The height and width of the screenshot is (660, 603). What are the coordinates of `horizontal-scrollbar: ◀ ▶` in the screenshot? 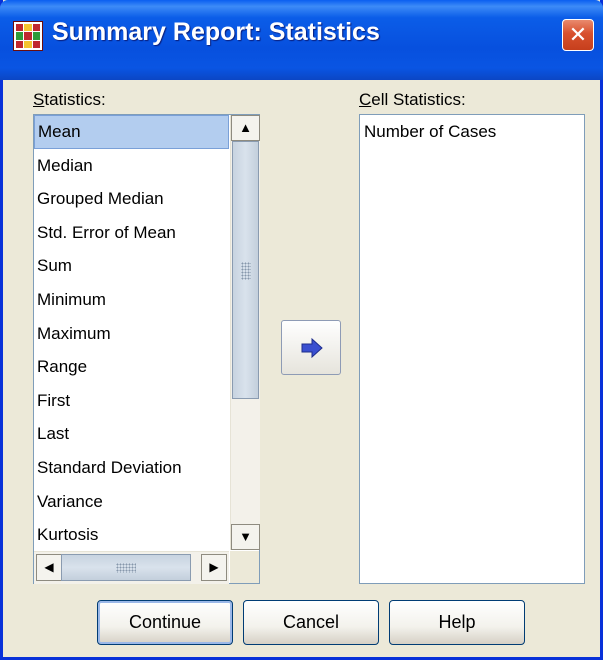 It's located at (131, 567).